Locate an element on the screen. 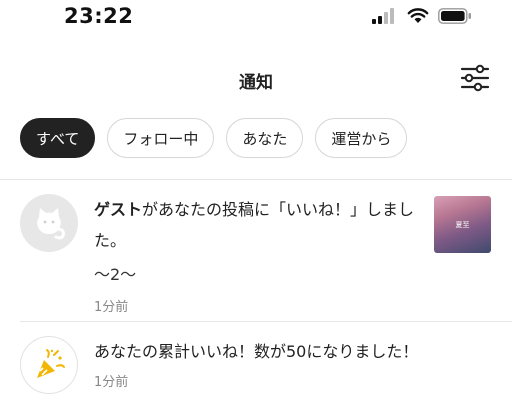 The height and width of the screenshot is (402, 512). notification-message: あなたの累計いいね！数が50になりました！ is located at coordinates (256, 351).